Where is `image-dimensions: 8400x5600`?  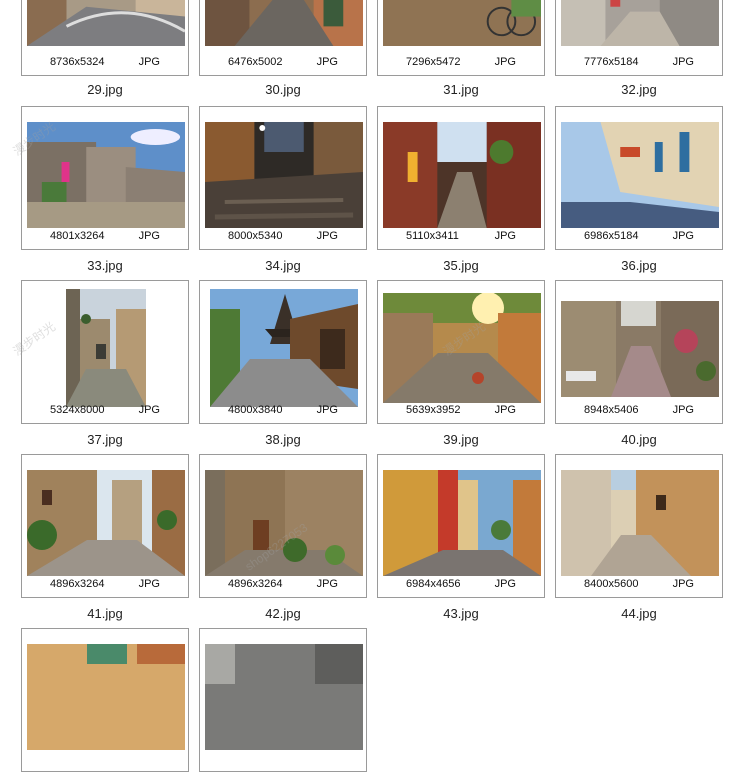 image-dimensions: 8400x5600 is located at coordinates (611, 584).